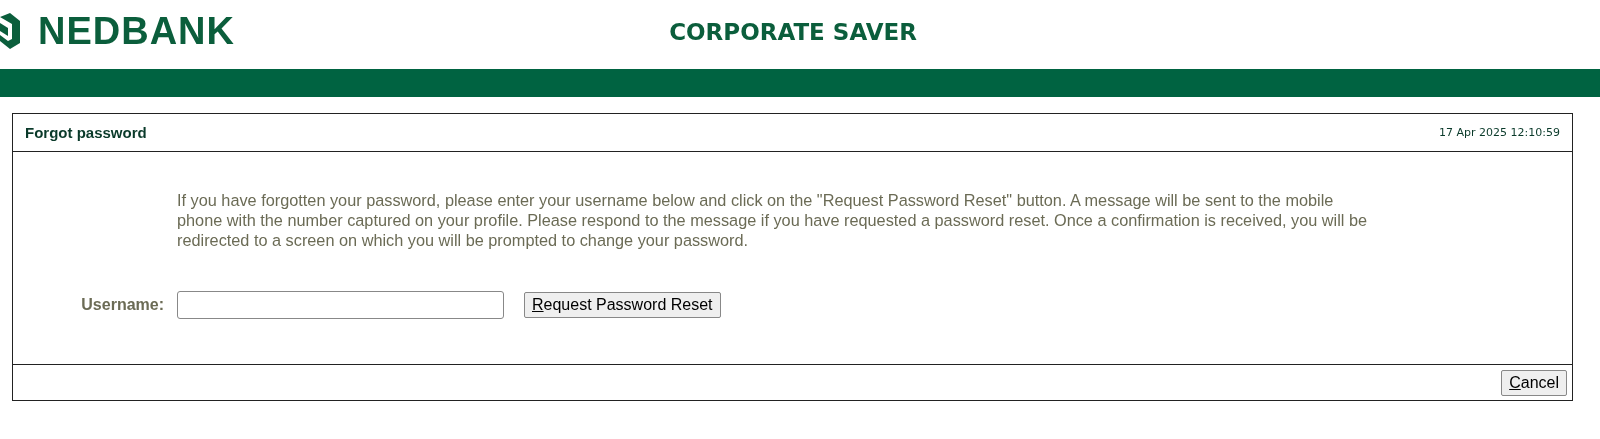  What do you see at coordinates (340, 305) in the screenshot?
I see `username-field` at bounding box center [340, 305].